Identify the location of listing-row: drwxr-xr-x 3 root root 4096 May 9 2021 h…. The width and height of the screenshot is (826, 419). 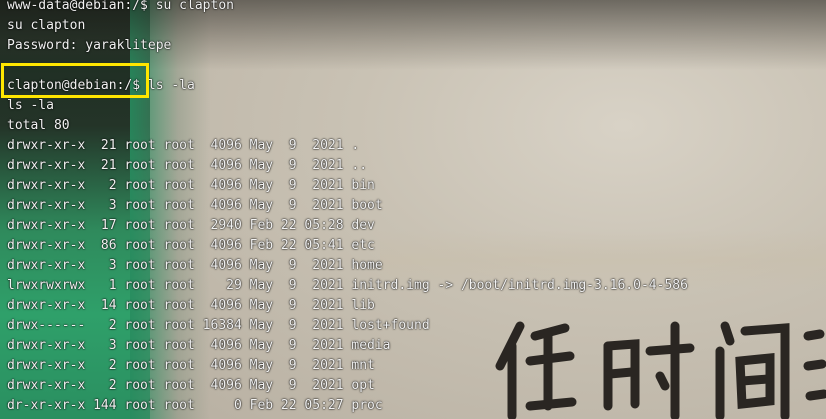
(195, 265).